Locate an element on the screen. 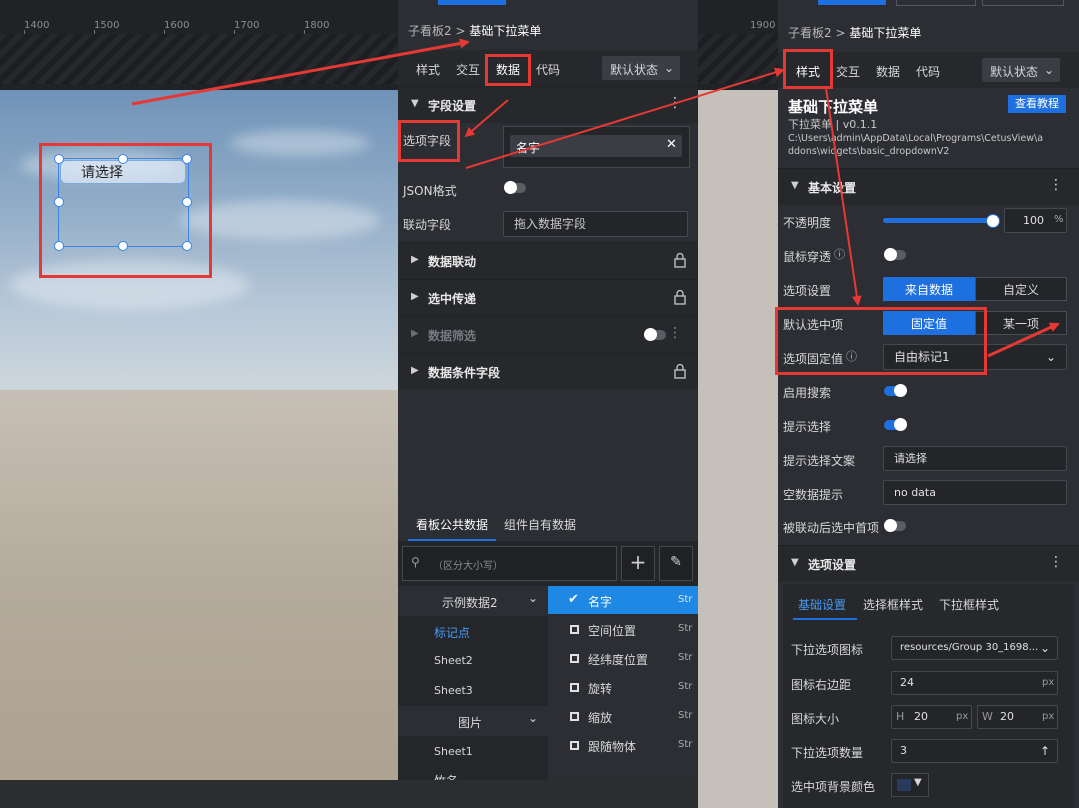  arrow-to-style-tab is located at coordinates (625, 118).